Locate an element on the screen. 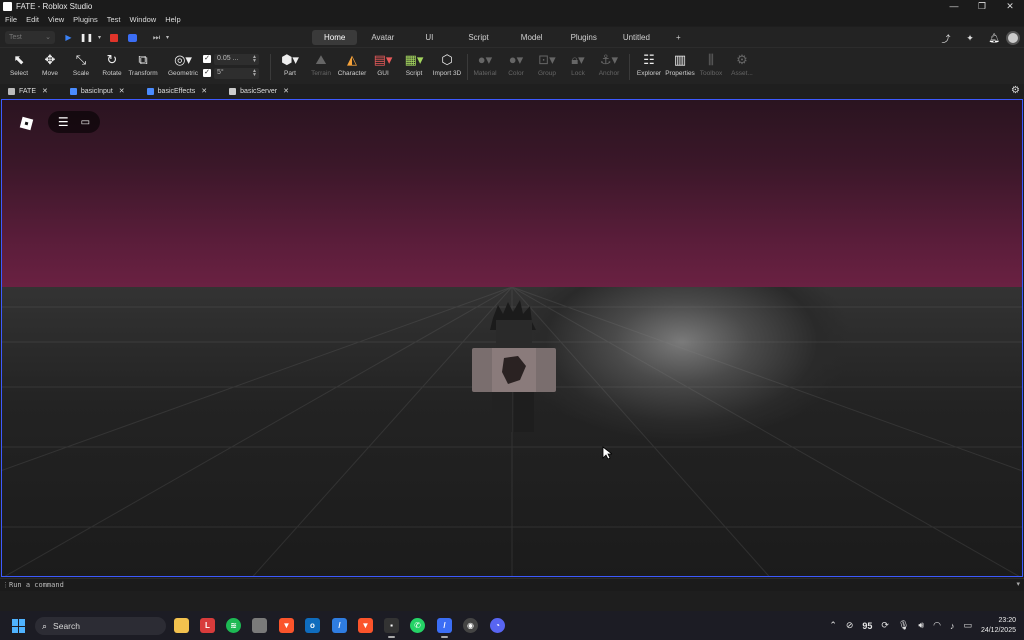 This screenshot has width=1024, height=640. tab-avatar: Avatar is located at coordinates (382, 37).